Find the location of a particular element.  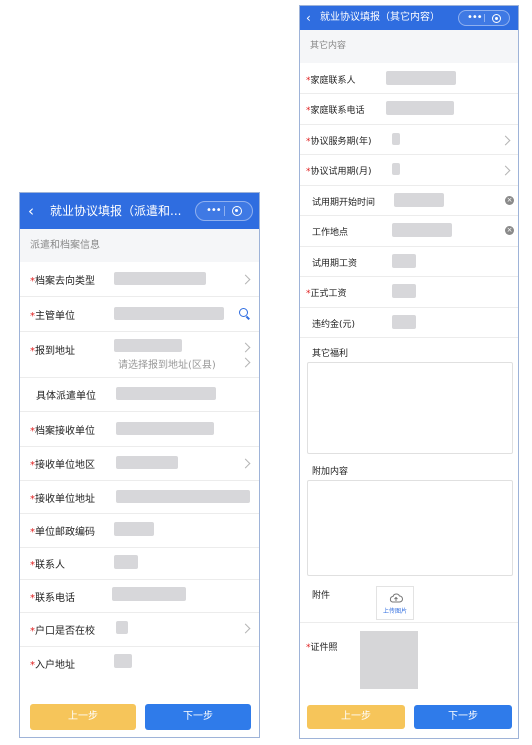

form-row-family-phone: *家庭联系电话 is located at coordinates (409, 109).